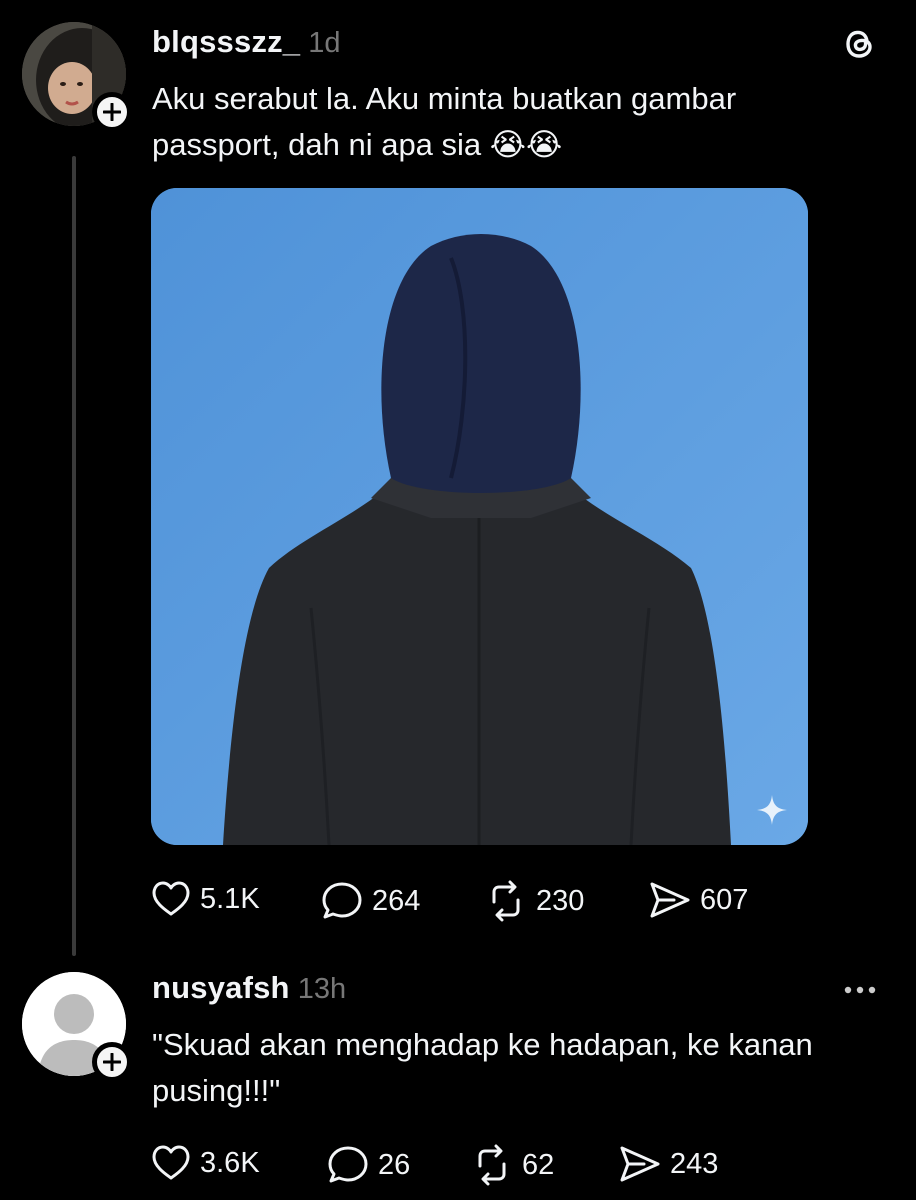 The height and width of the screenshot is (1200, 916). Describe the element at coordinates (221, 987) in the screenshot. I see `reply-username: nusyafsh` at that location.